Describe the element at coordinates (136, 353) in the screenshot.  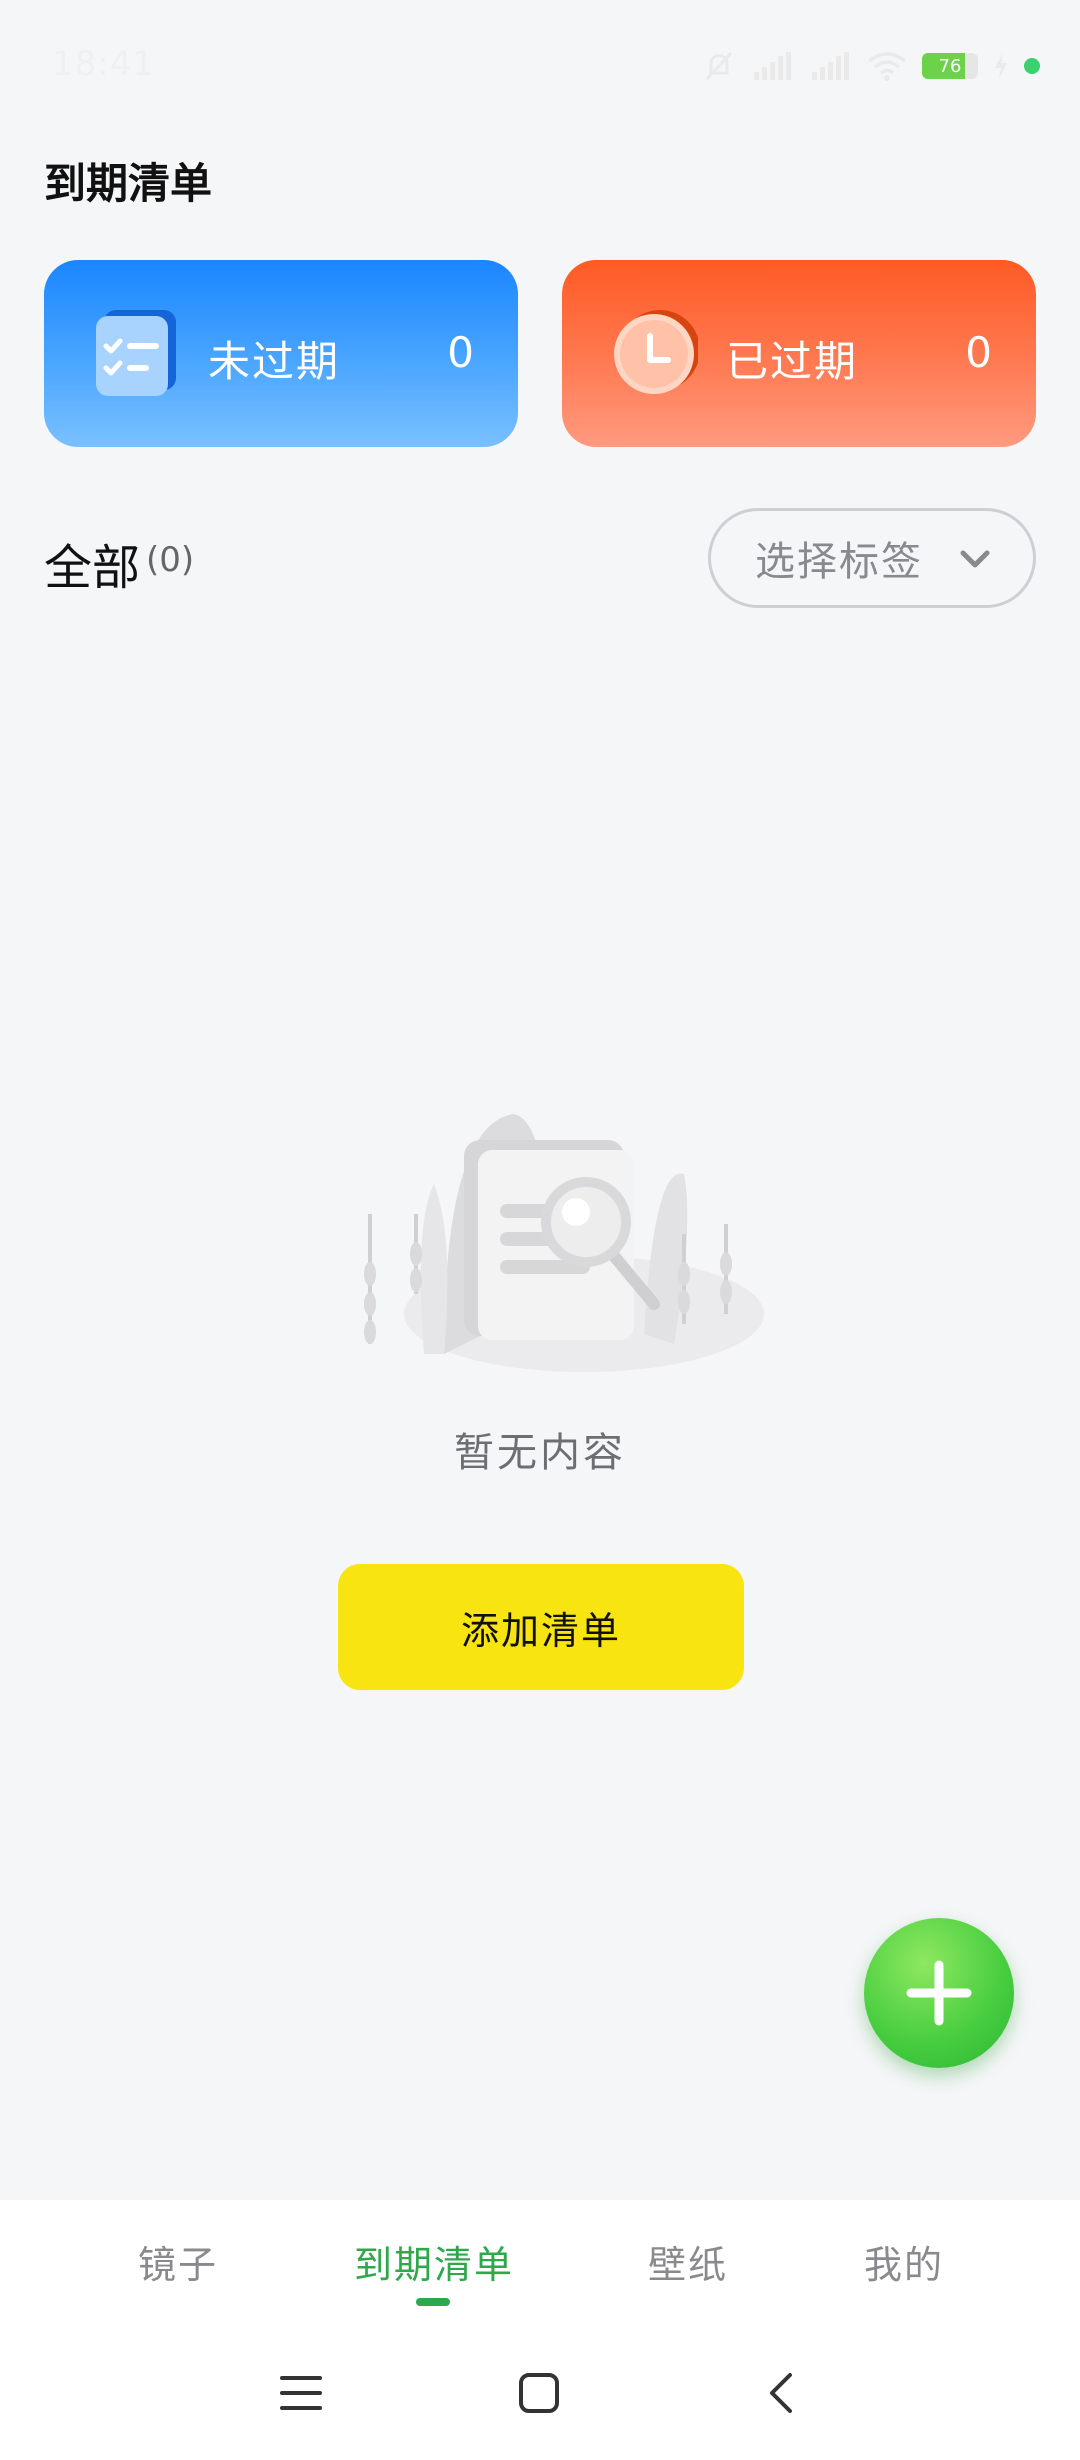
I see `checklist-document-icon` at that location.